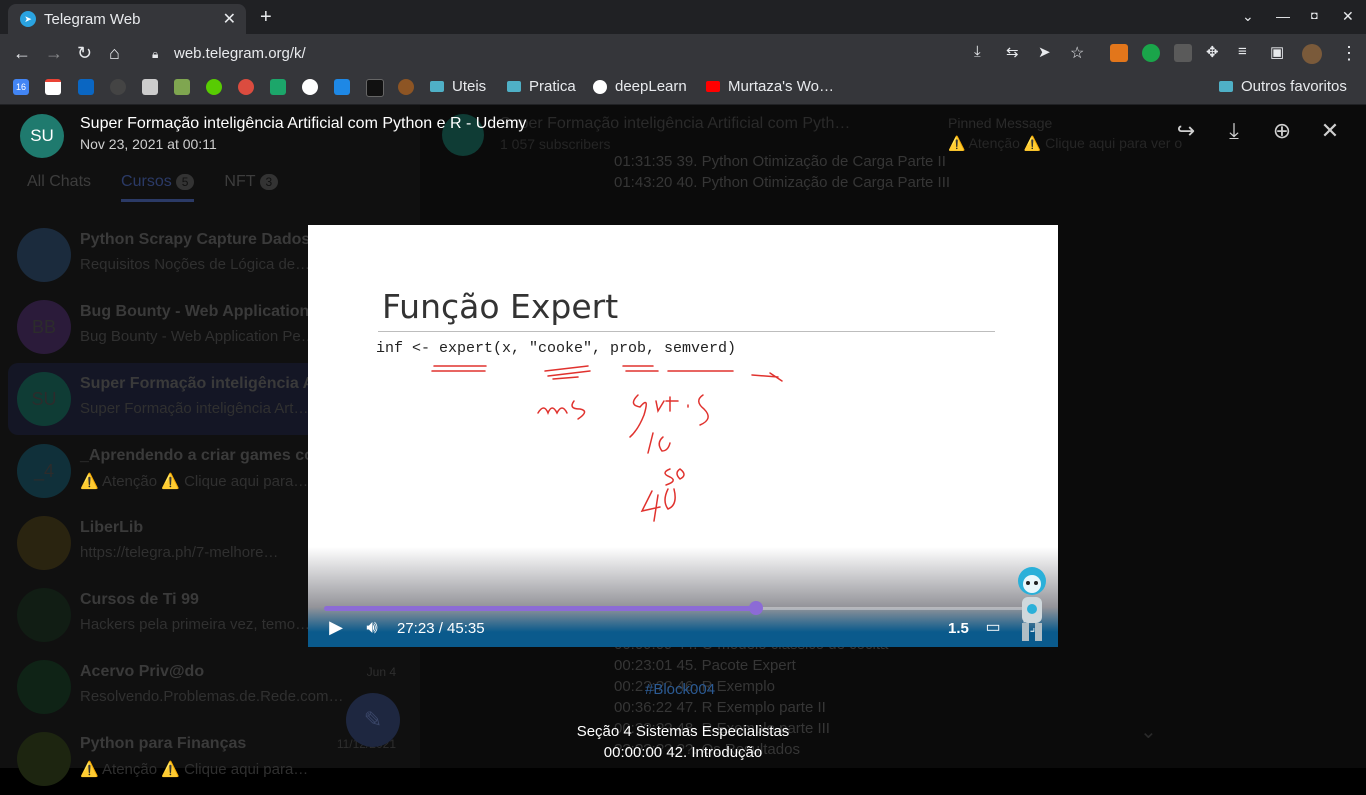 The width and height of the screenshot is (1366, 795). I want to click on caption-line: 00:00:00 42. Introdução, so click(683, 752).